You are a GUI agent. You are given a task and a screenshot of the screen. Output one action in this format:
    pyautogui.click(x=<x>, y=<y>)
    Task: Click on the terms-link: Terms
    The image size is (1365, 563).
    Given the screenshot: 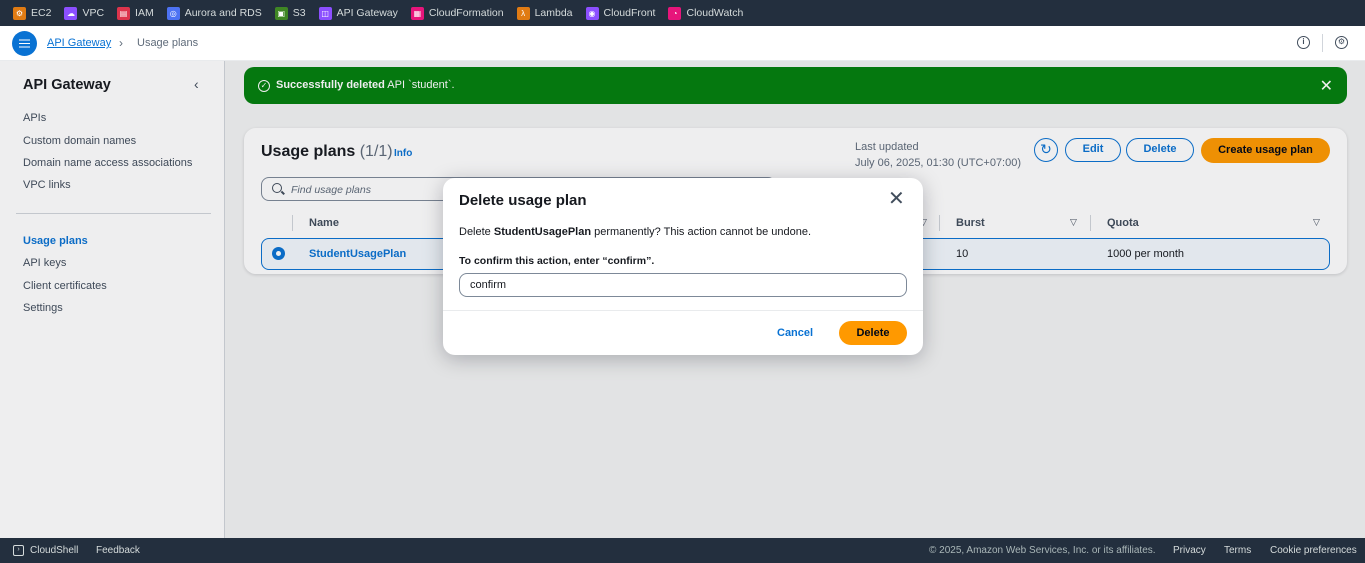 What is the action you would take?
    pyautogui.click(x=1237, y=550)
    